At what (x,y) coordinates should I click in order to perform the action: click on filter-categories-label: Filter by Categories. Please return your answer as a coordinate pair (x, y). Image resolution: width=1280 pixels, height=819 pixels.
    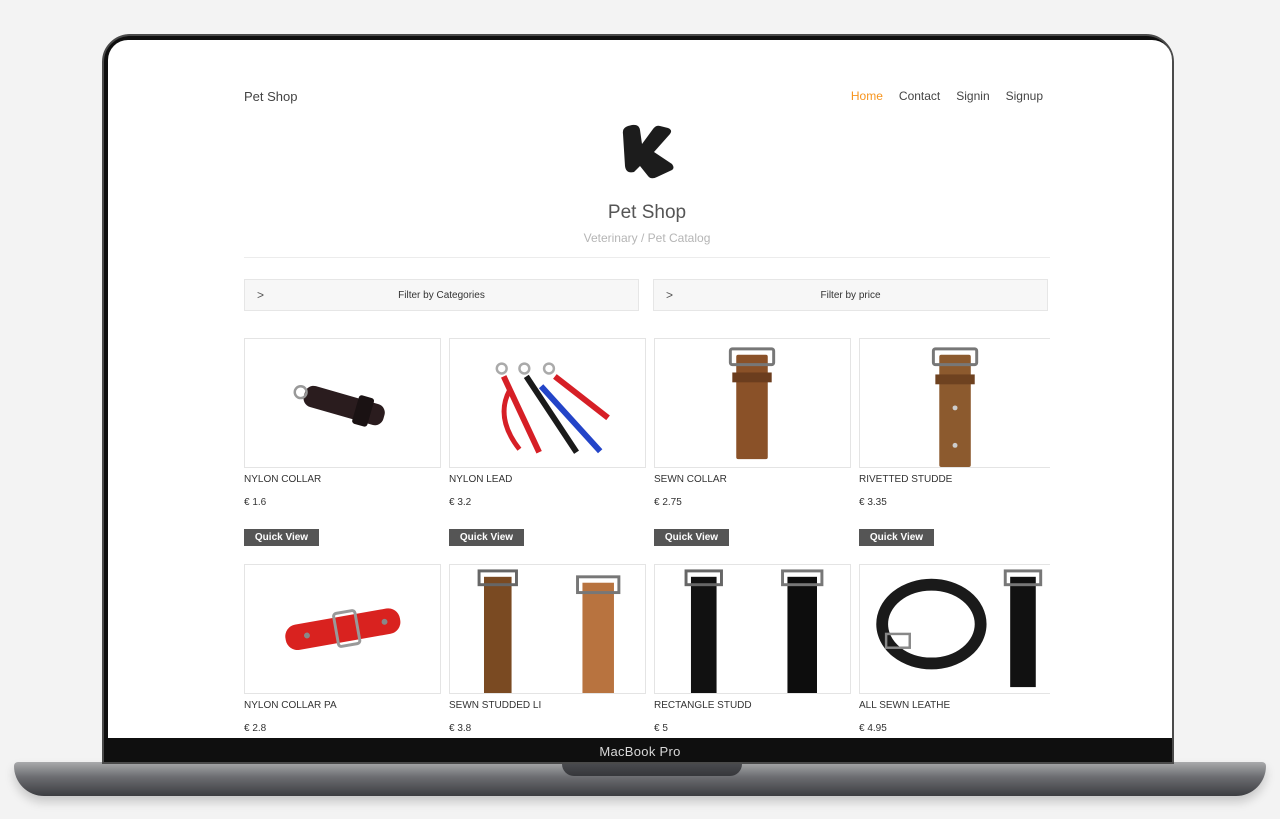
    Looking at the image, I should click on (441, 295).